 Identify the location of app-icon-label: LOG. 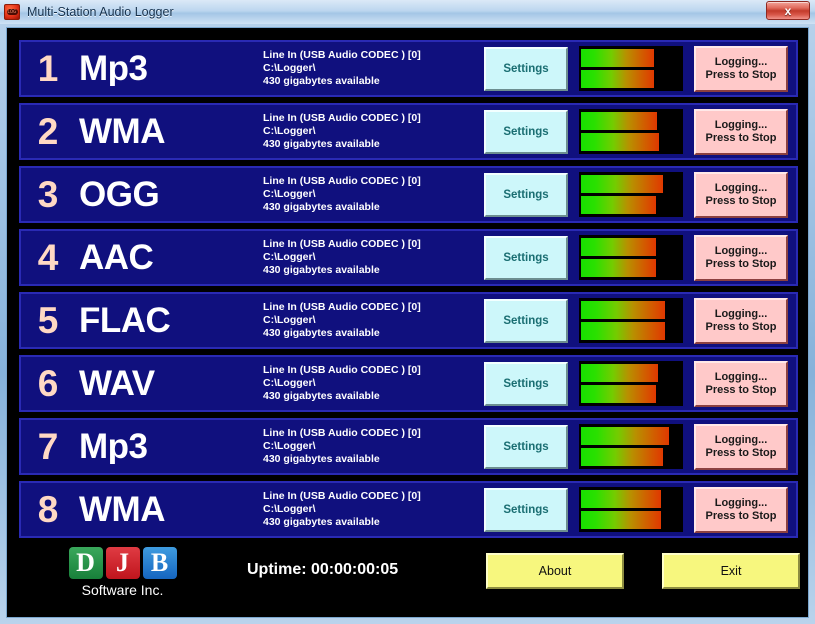
(12, 12).